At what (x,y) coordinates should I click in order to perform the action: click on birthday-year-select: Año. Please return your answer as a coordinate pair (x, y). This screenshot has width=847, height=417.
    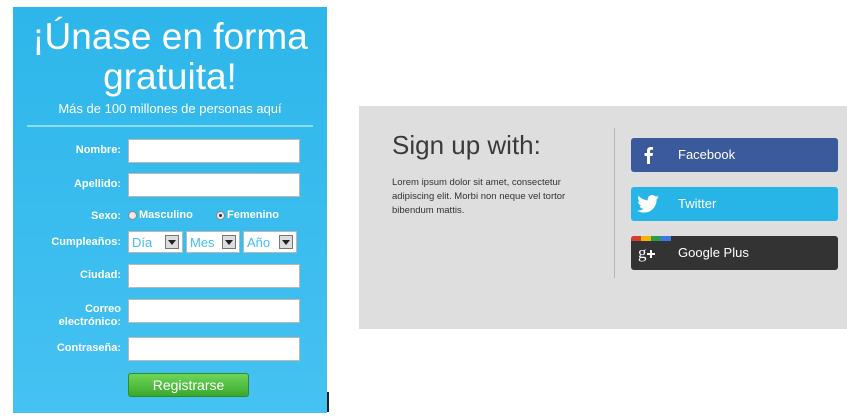
    Looking at the image, I should click on (270, 242).